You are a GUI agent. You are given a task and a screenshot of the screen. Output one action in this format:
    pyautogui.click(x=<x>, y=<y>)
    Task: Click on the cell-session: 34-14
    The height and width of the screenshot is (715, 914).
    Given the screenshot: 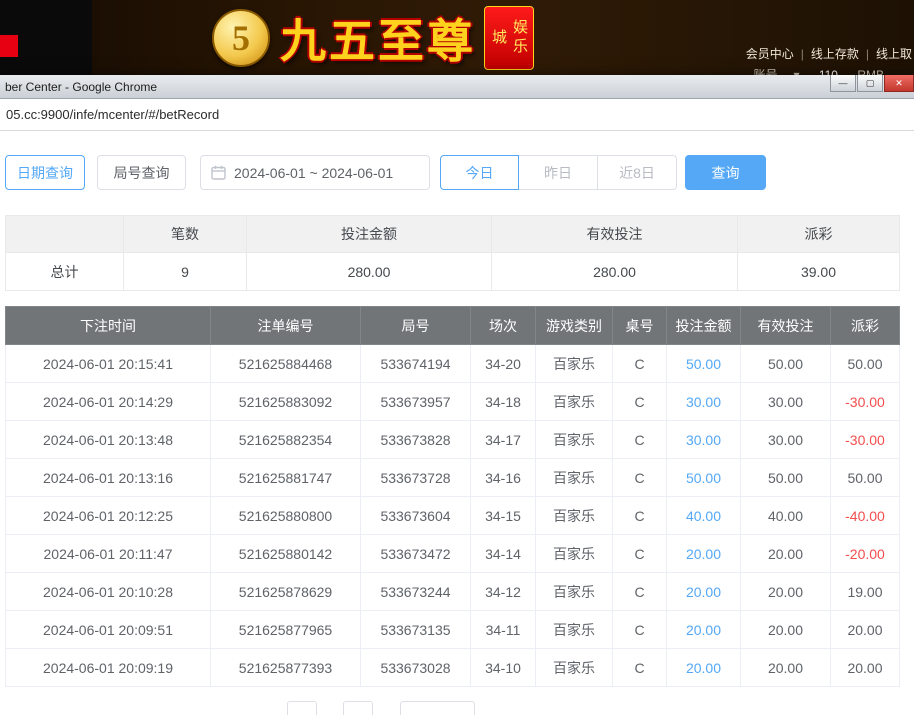 What is the action you would take?
    pyautogui.click(x=503, y=553)
    